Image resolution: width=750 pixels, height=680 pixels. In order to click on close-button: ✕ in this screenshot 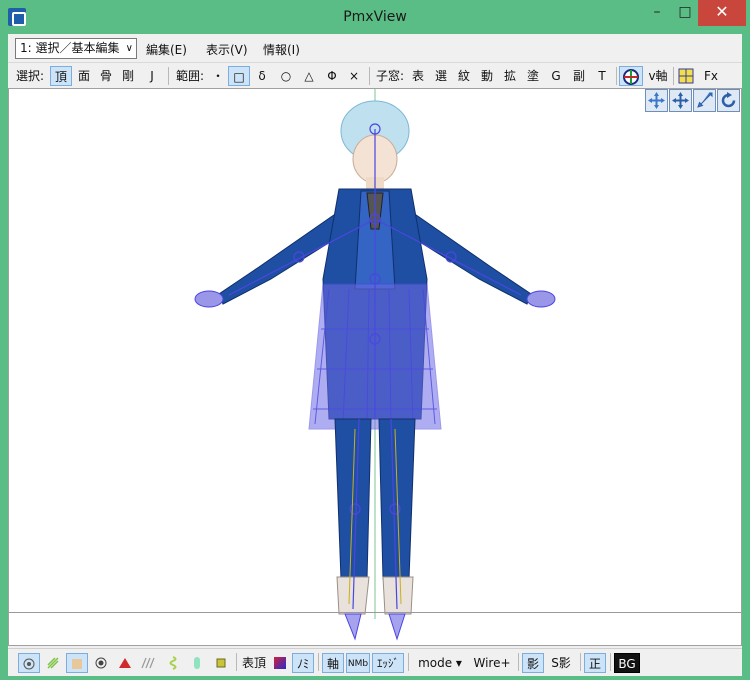, I will do `click(722, 13)`.